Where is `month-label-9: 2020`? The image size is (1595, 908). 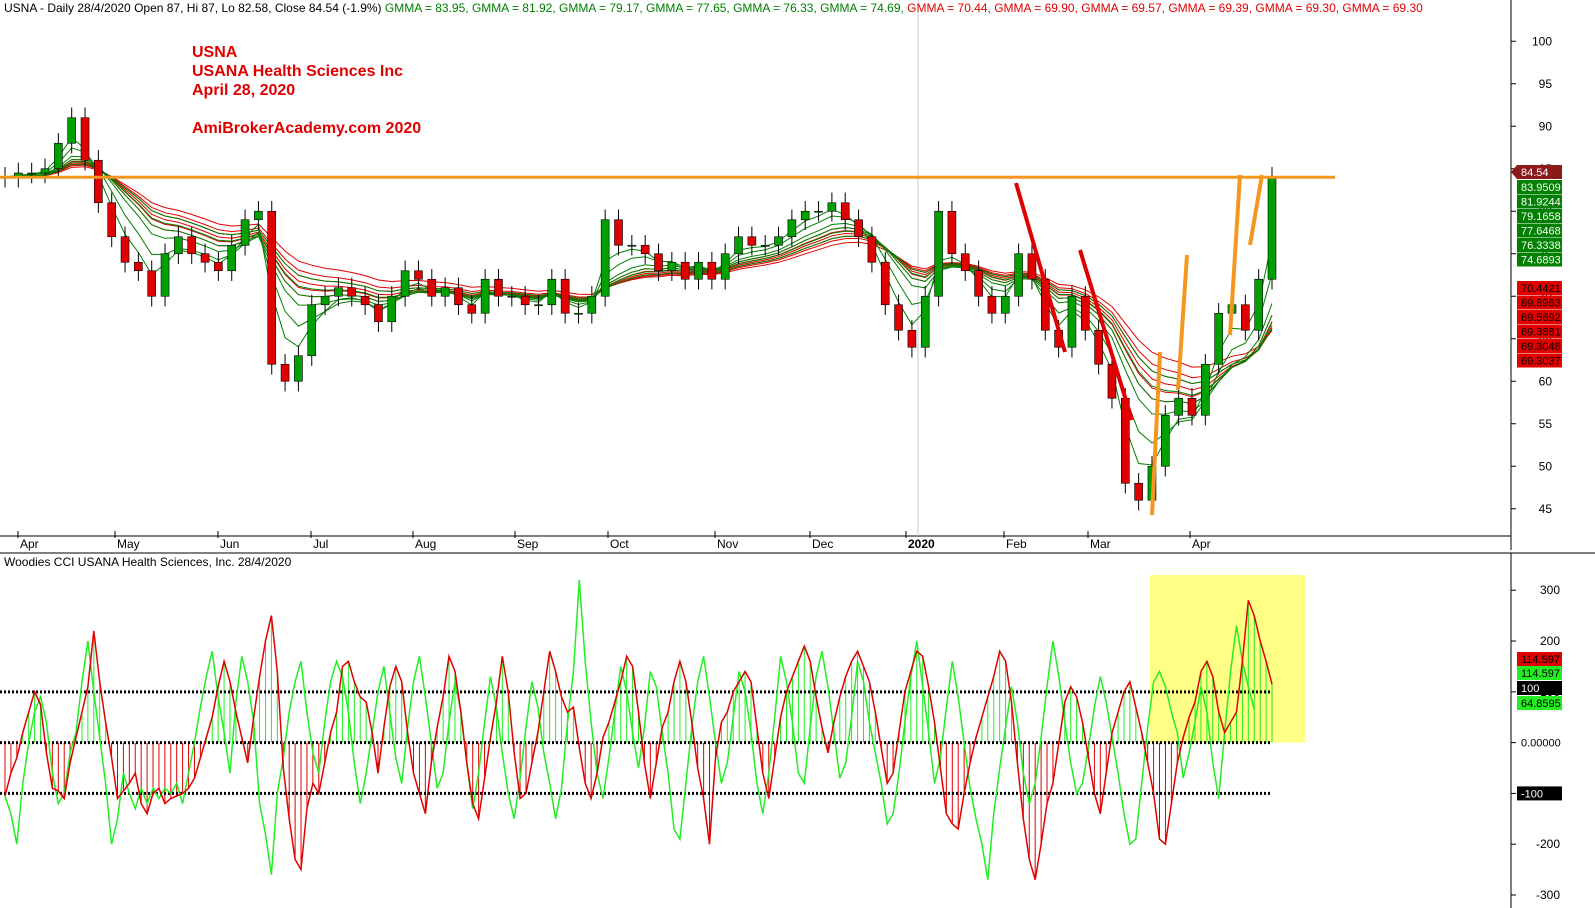
month-label-9: 2020 is located at coordinates (921, 544).